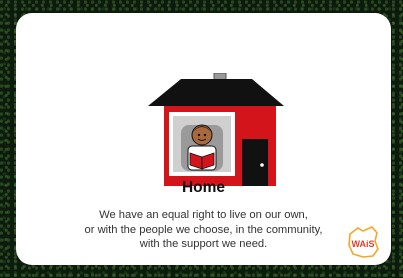  What do you see at coordinates (203, 187) in the screenshot?
I see `card-title: Home` at bounding box center [203, 187].